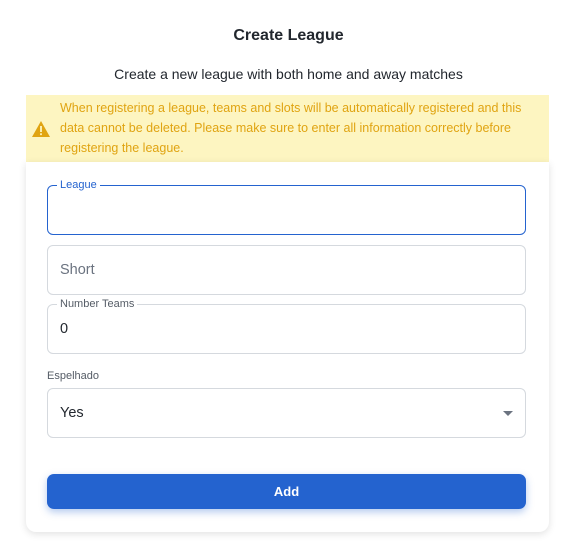  Describe the element at coordinates (97, 304) in the screenshot. I see `number-teams-label: Number Teams` at that location.